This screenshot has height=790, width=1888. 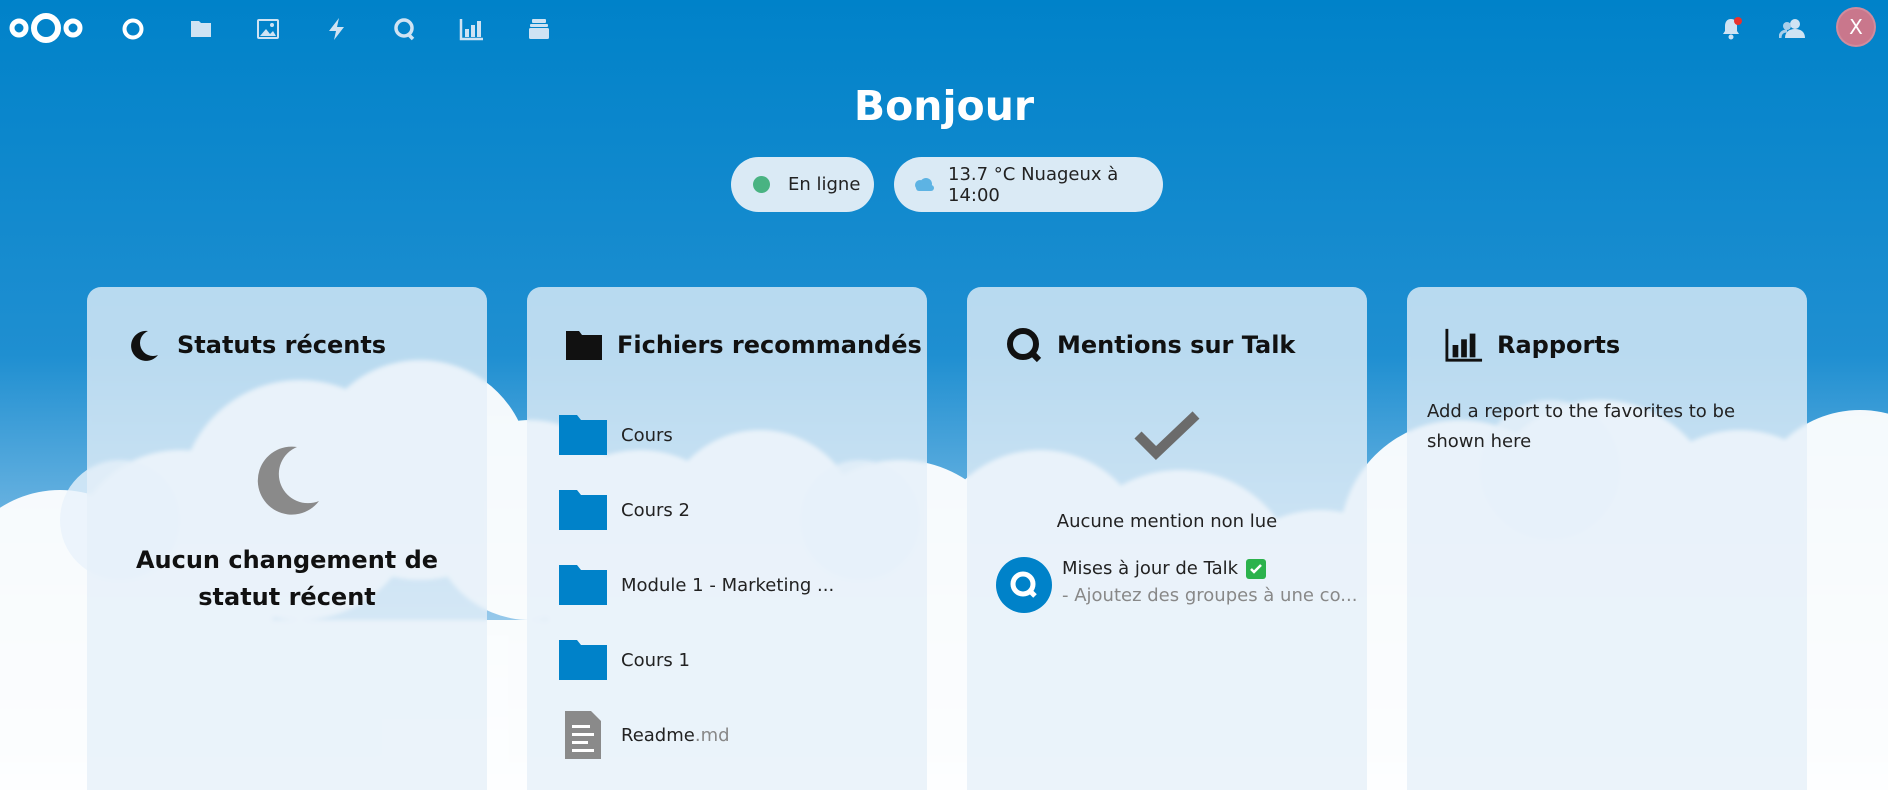 I want to click on conversation-title: Mises à jour de Talk, so click(x=1164, y=568).